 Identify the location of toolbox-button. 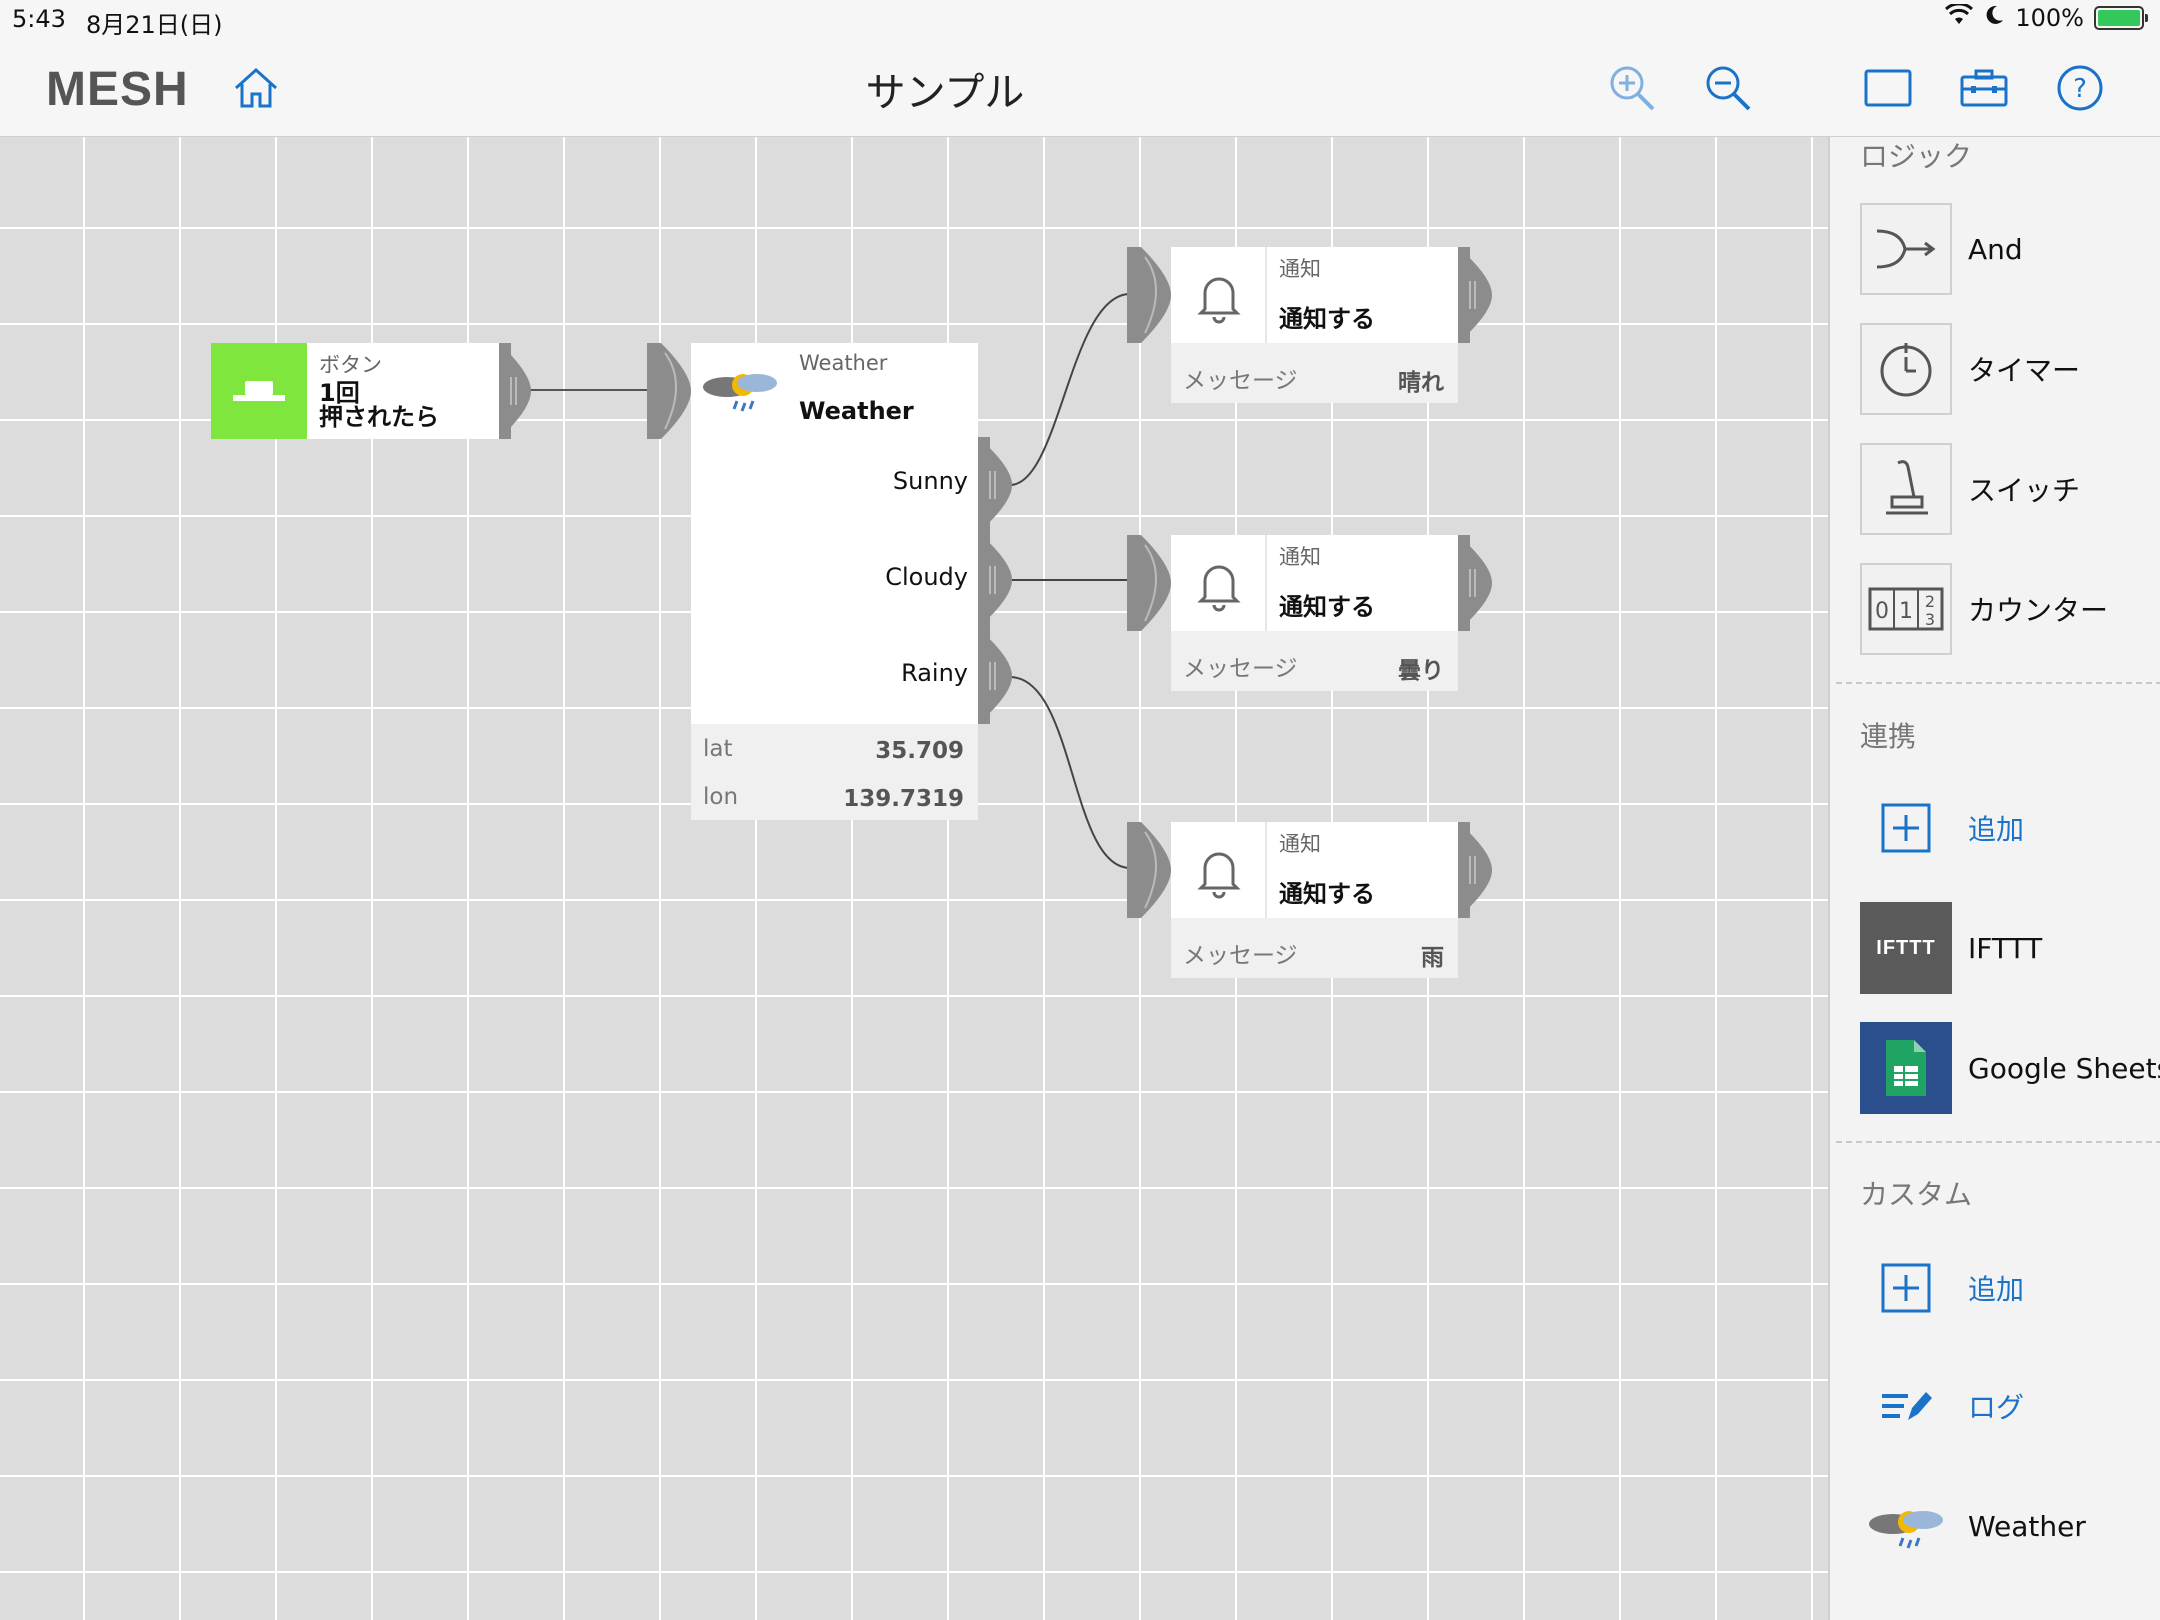
(1984, 88).